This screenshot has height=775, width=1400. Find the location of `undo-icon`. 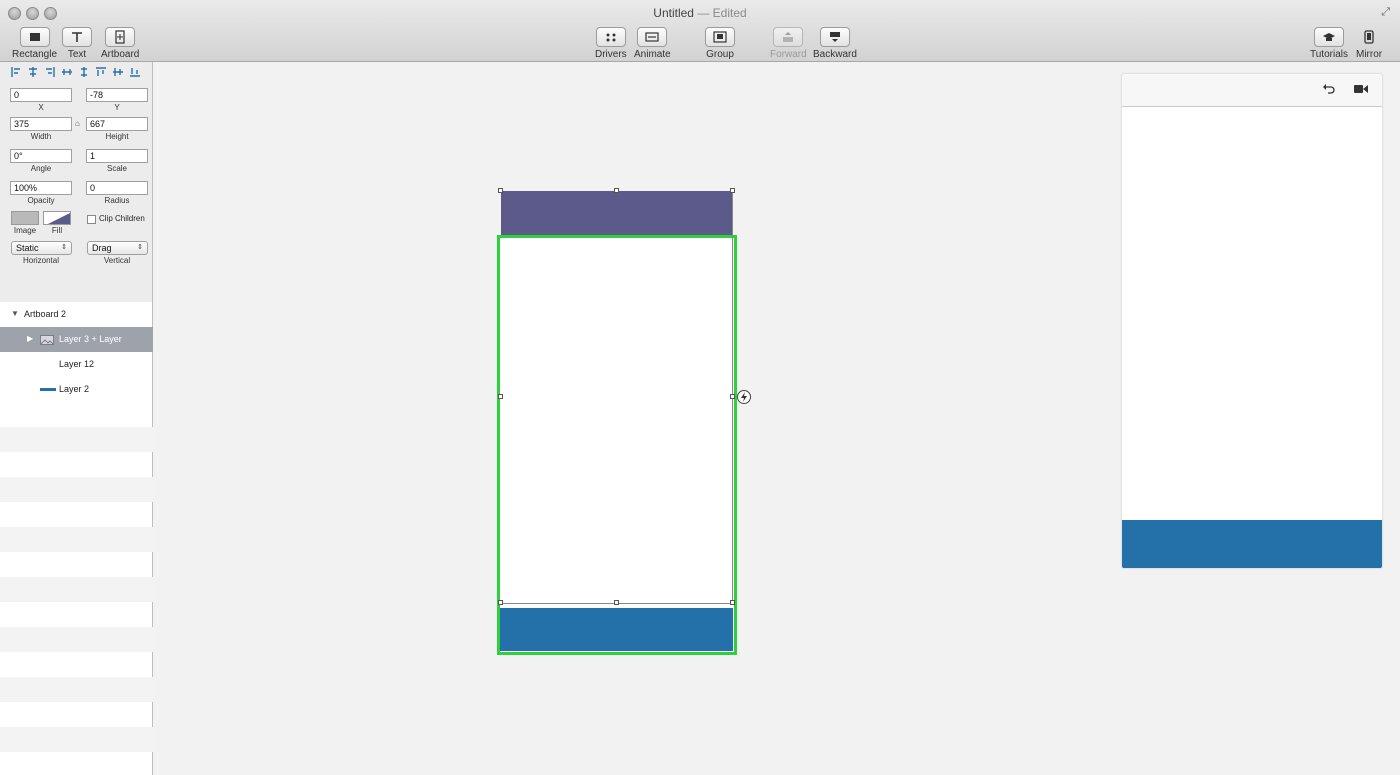

undo-icon is located at coordinates (1329, 89).